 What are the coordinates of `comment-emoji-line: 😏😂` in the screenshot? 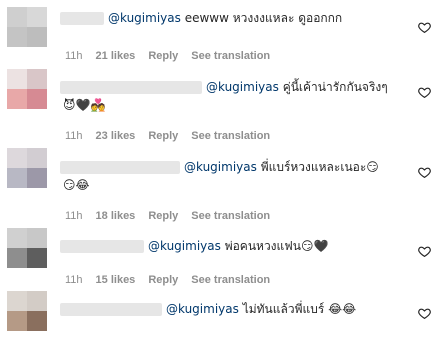 It's located at (76, 185).